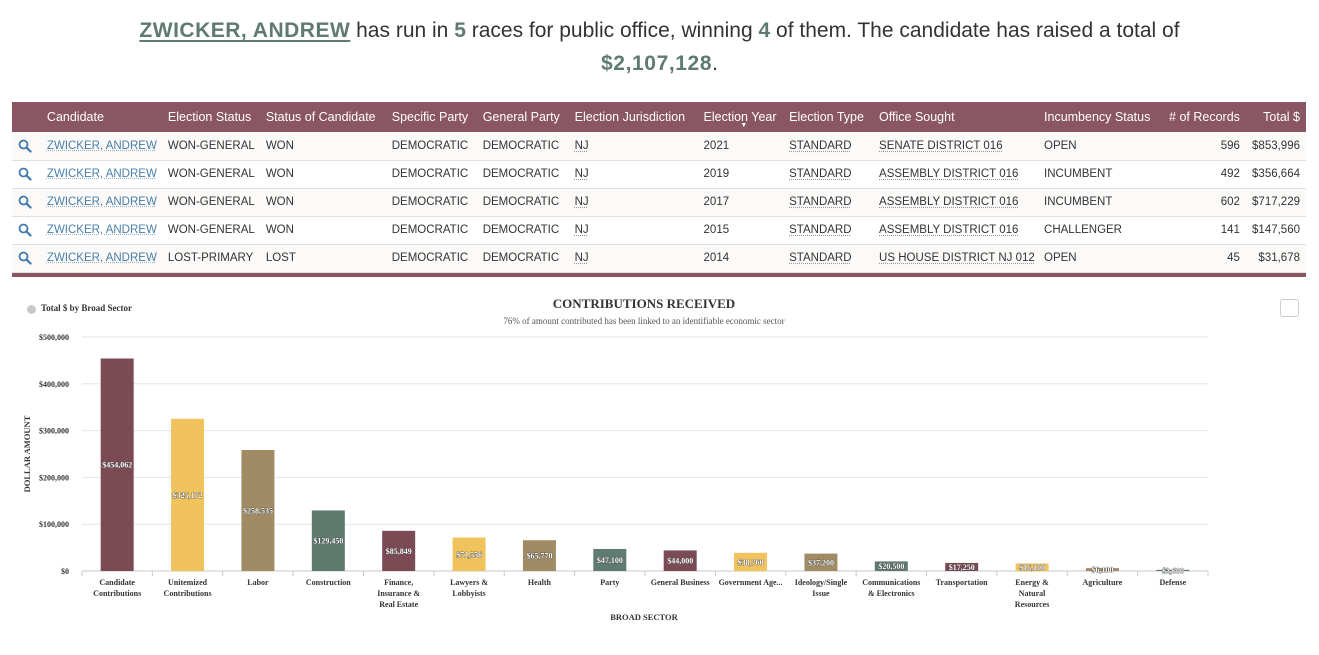 The image size is (1319, 655). I want to click on cell-office-sought: US HOUSE DISTRICT NJ 012, so click(956, 258).